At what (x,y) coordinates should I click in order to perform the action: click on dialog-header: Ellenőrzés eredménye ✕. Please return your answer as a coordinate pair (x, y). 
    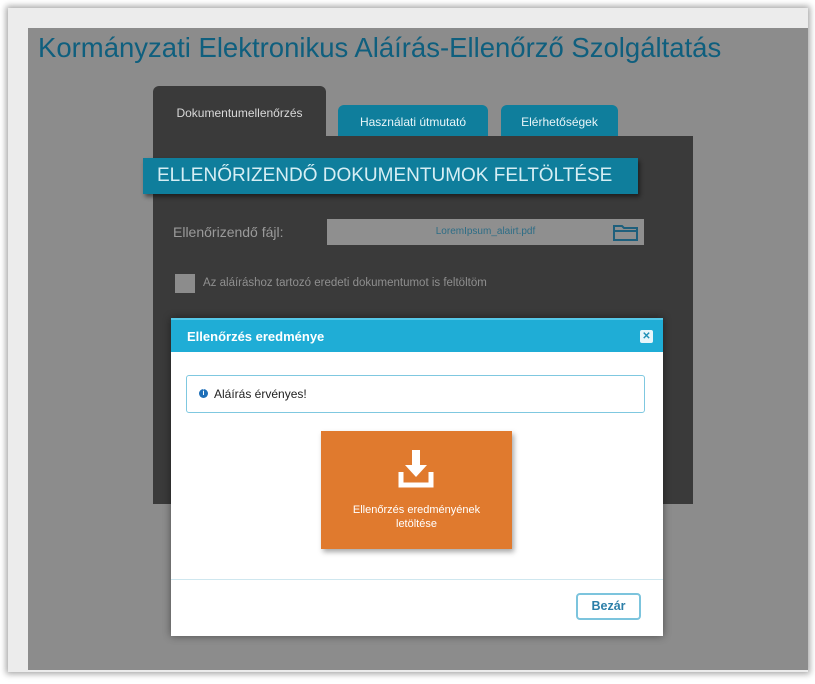
    Looking at the image, I should click on (417, 335).